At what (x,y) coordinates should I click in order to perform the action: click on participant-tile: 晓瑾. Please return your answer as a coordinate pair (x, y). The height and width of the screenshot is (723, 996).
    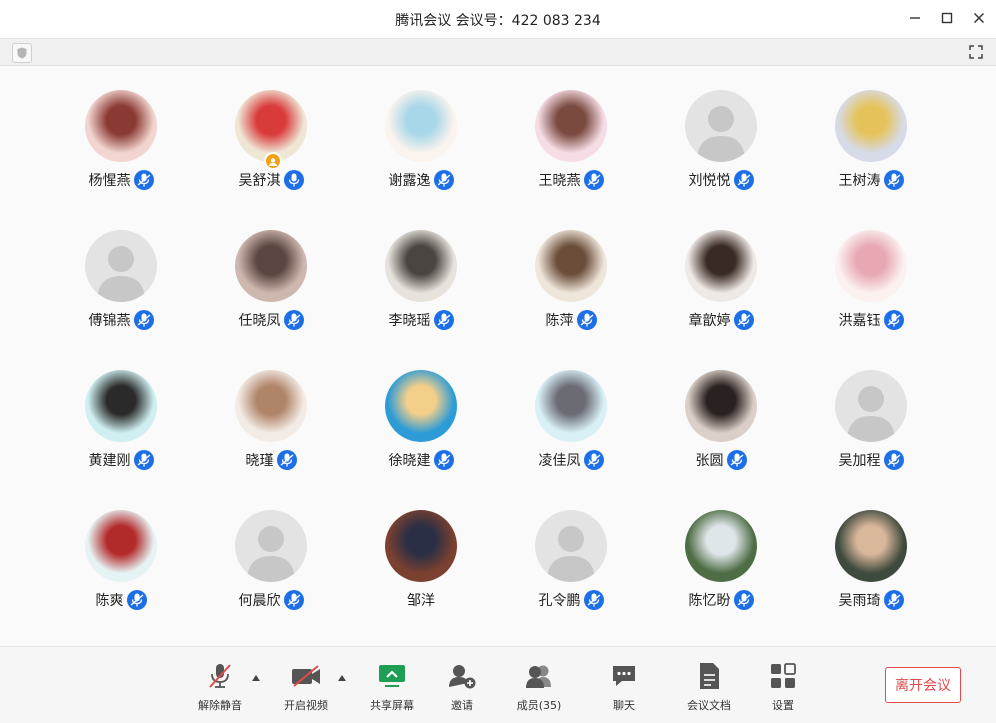
    Looking at the image, I should click on (271, 408).